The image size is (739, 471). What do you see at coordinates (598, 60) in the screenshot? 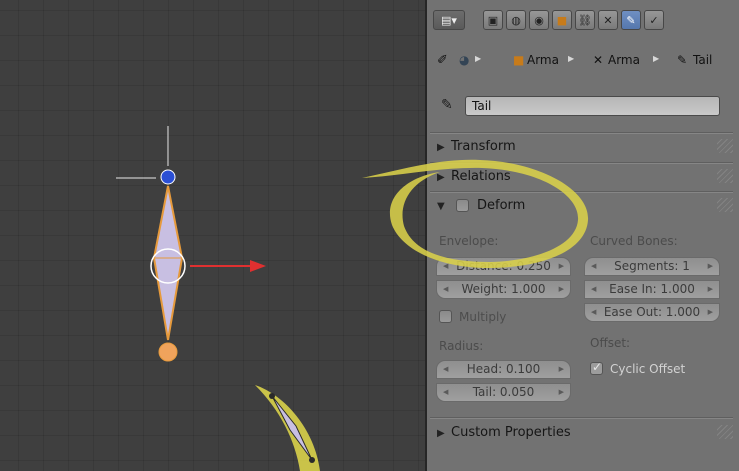
I see `armature-crumb-icon: ✕` at bounding box center [598, 60].